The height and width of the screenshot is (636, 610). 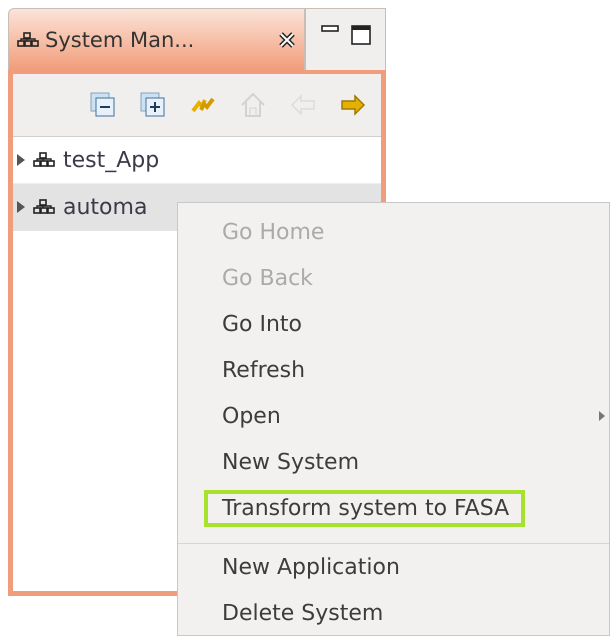 I want to click on tree-item-label: test_App, so click(x=111, y=160).